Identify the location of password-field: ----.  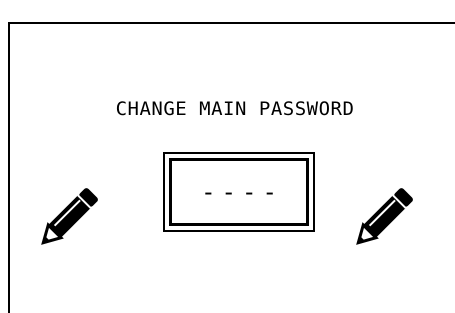
(239, 192).